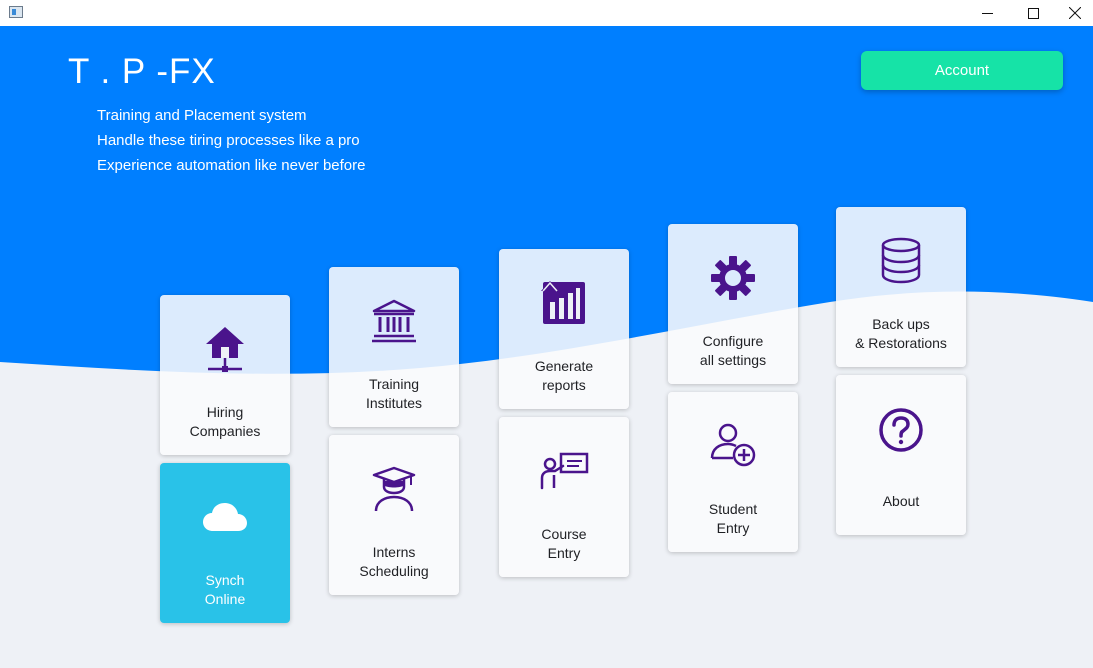 The height and width of the screenshot is (668, 1093). What do you see at coordinates (733, 304) in the screenshot?
I see `tile-configure-settings: Configure all settings` at bounding box center [733, 304].